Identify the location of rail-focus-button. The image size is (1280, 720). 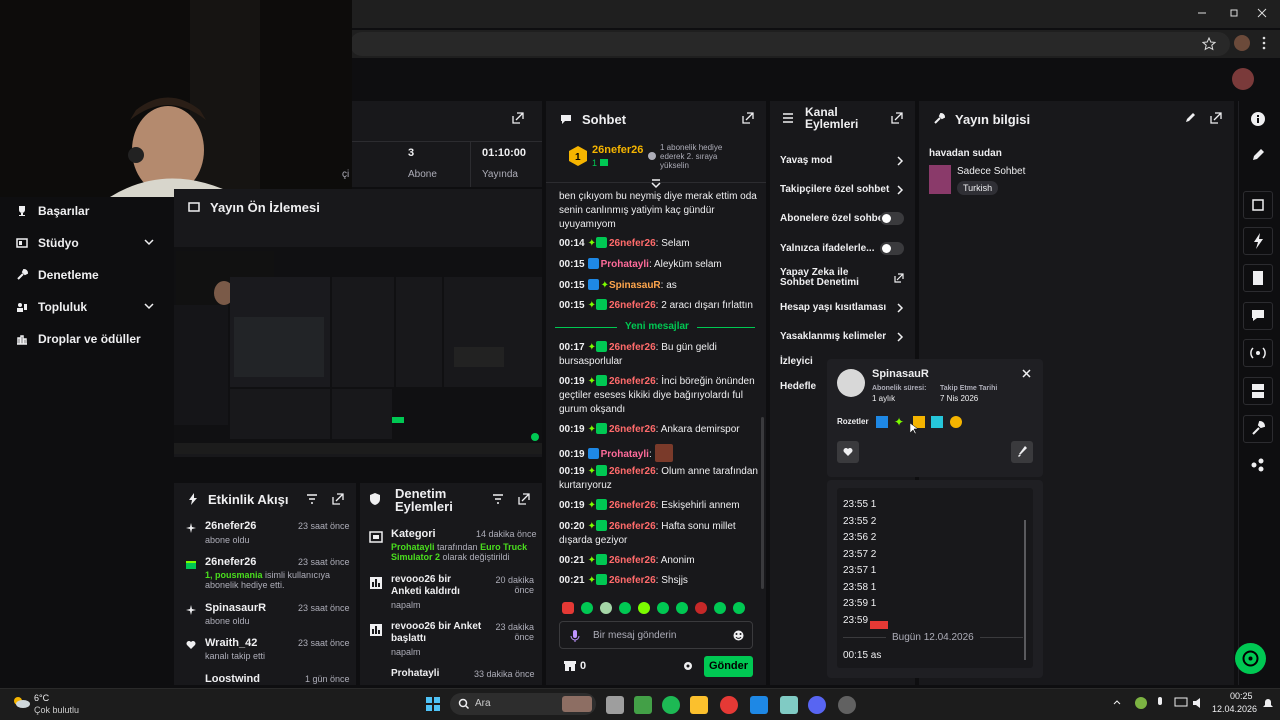
(1258, 205).